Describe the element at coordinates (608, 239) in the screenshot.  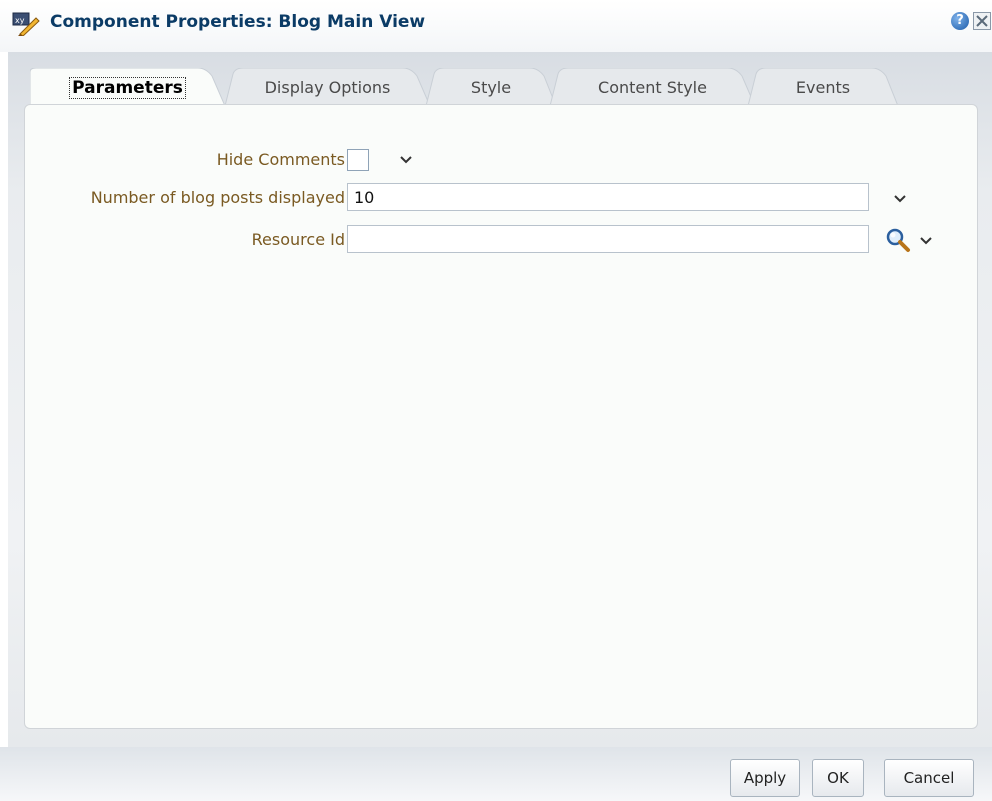
I see `resource-id-input` at that location.